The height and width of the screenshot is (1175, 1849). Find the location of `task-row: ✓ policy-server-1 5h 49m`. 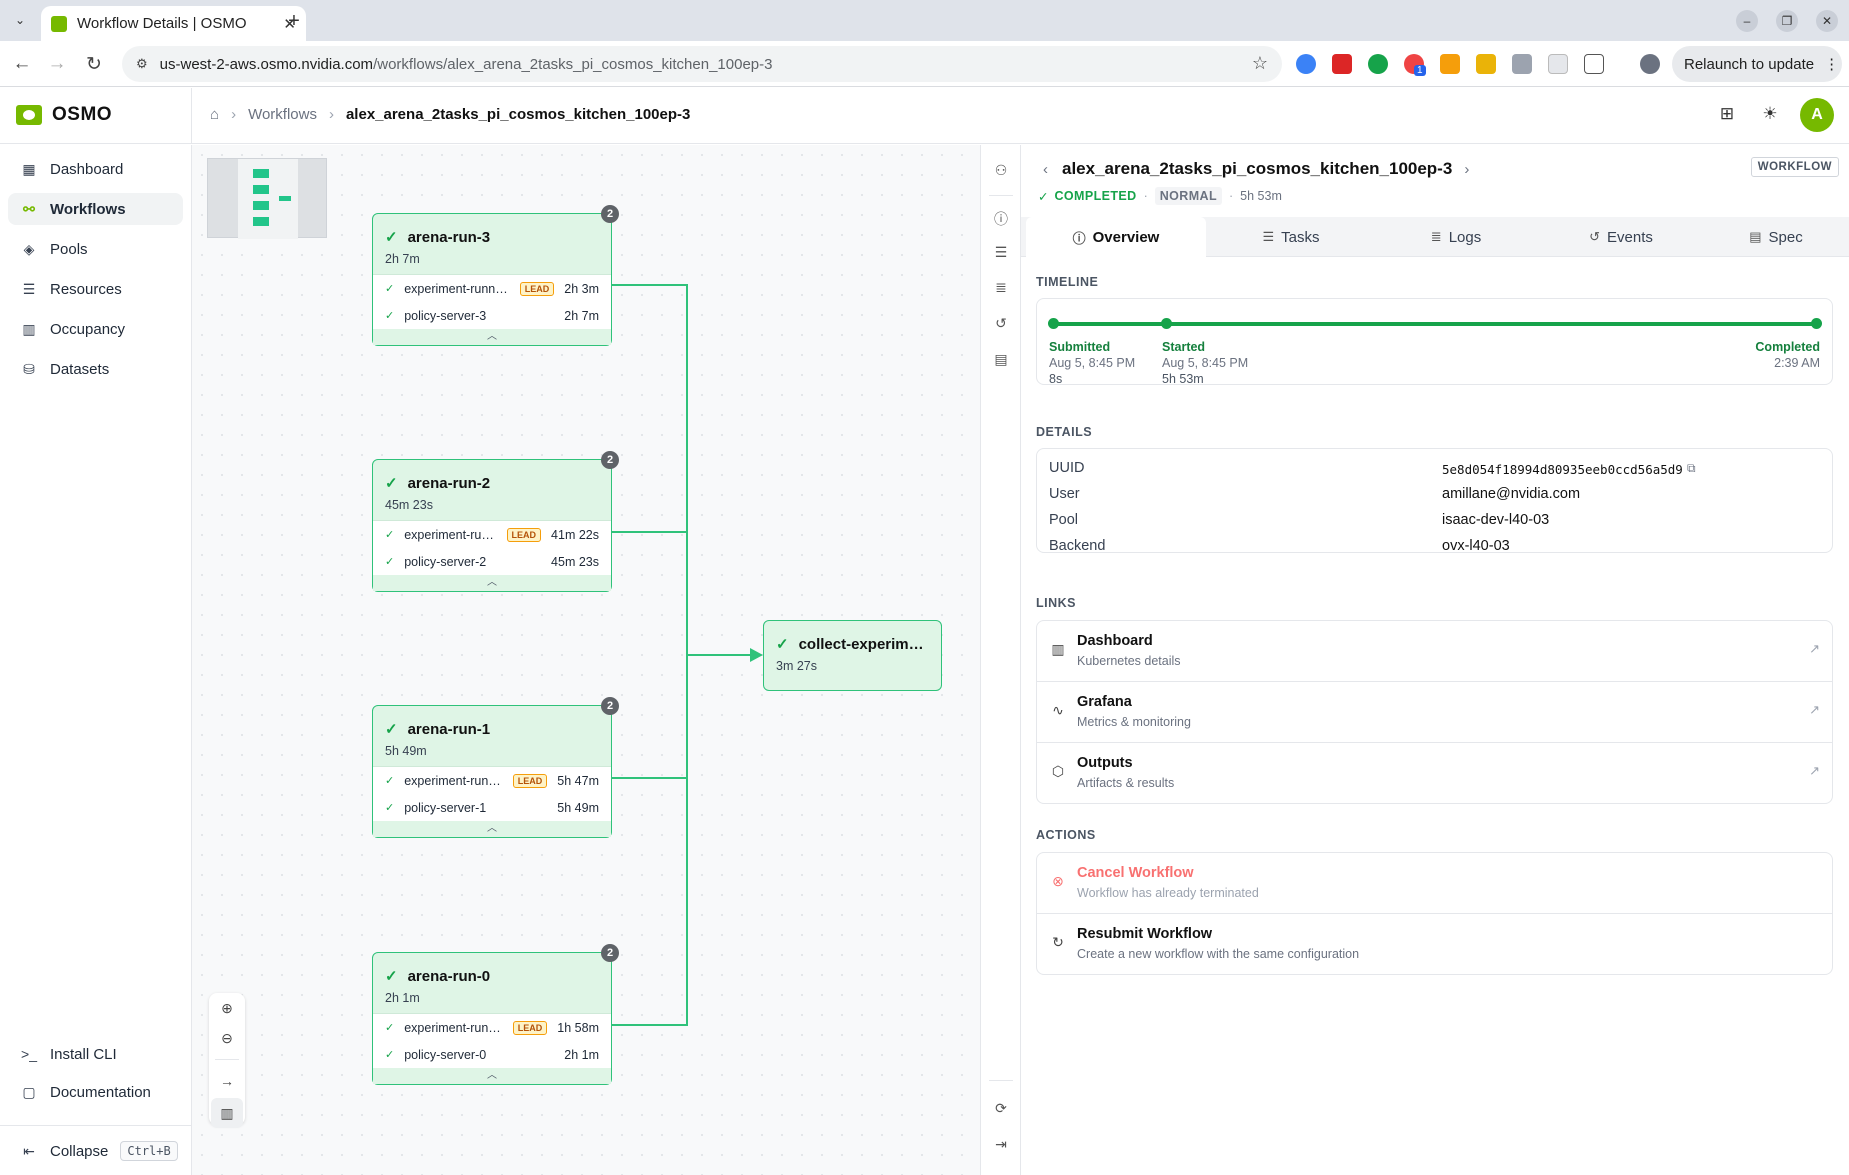

task-row: ✓ policy-server-1 5h 49m is located at coordinates (492, 807).